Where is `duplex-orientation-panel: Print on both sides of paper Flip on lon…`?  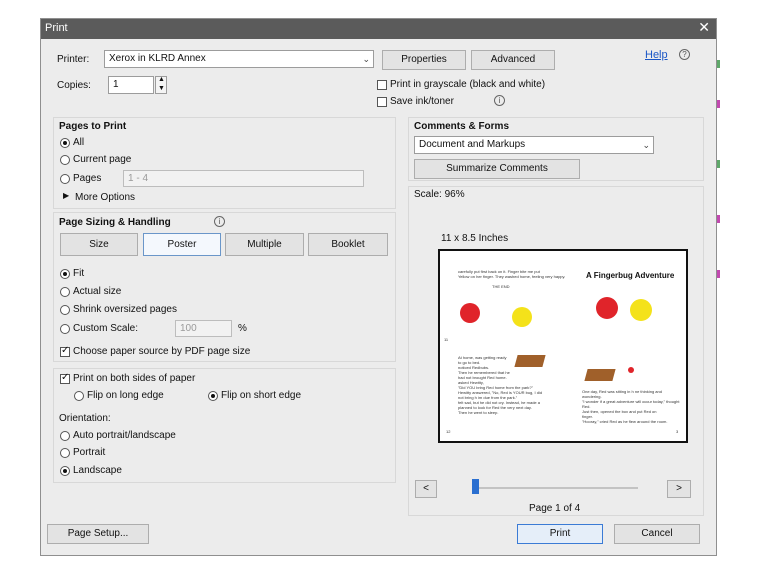
duplex-orientation-panel: Print on both sides of paper Flip on lon… is located at coordinates (224, 425).